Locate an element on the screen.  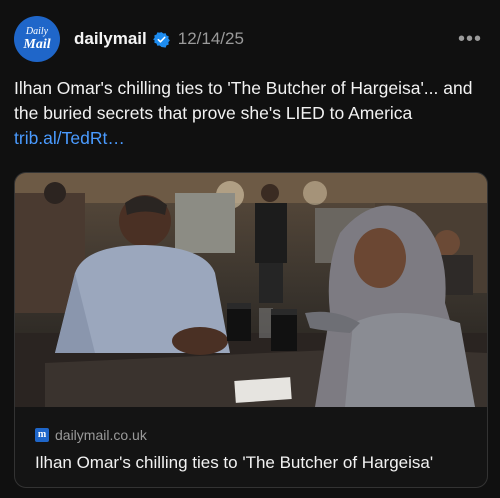
card-domain: dailymail.co.uk is located at coordinates (101, 435).